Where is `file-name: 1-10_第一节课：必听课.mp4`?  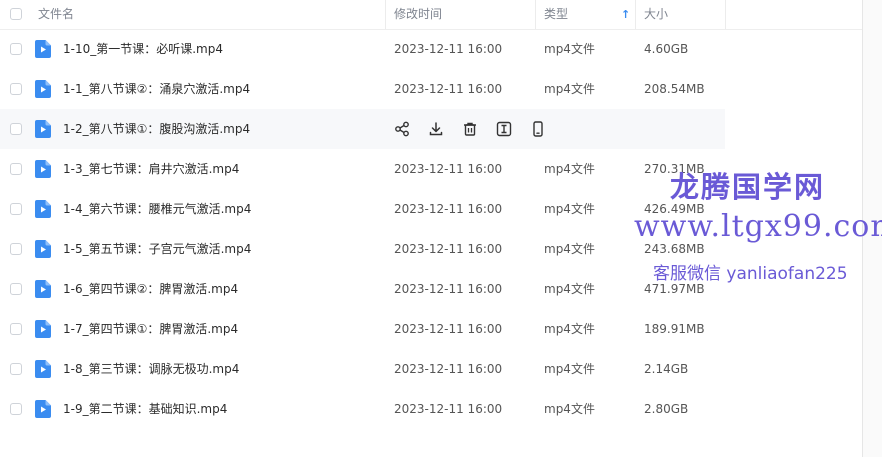
file-name: 1-10_第一节课：必听课.mp4 is located at coordinates (143, 49).